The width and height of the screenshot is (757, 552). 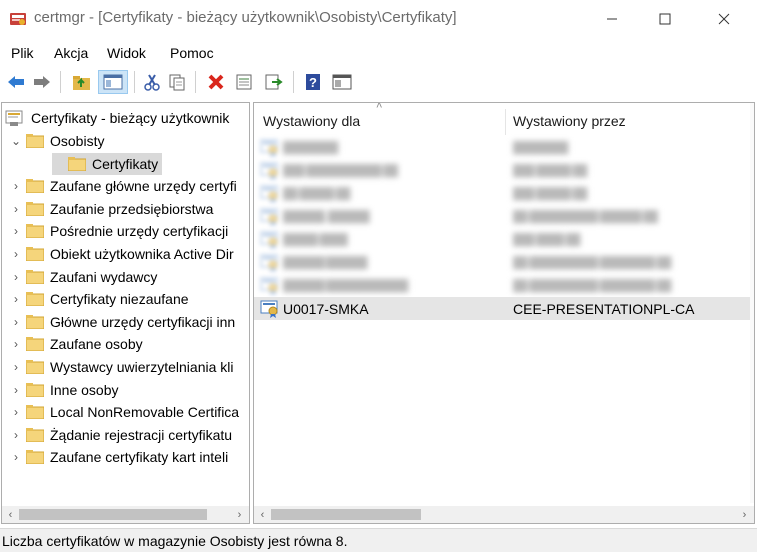 What do you see at coordinates (744, 514) in the screenshot?
I see `list-scroll-right-arrow: ›` at bounding box center [744, 514].